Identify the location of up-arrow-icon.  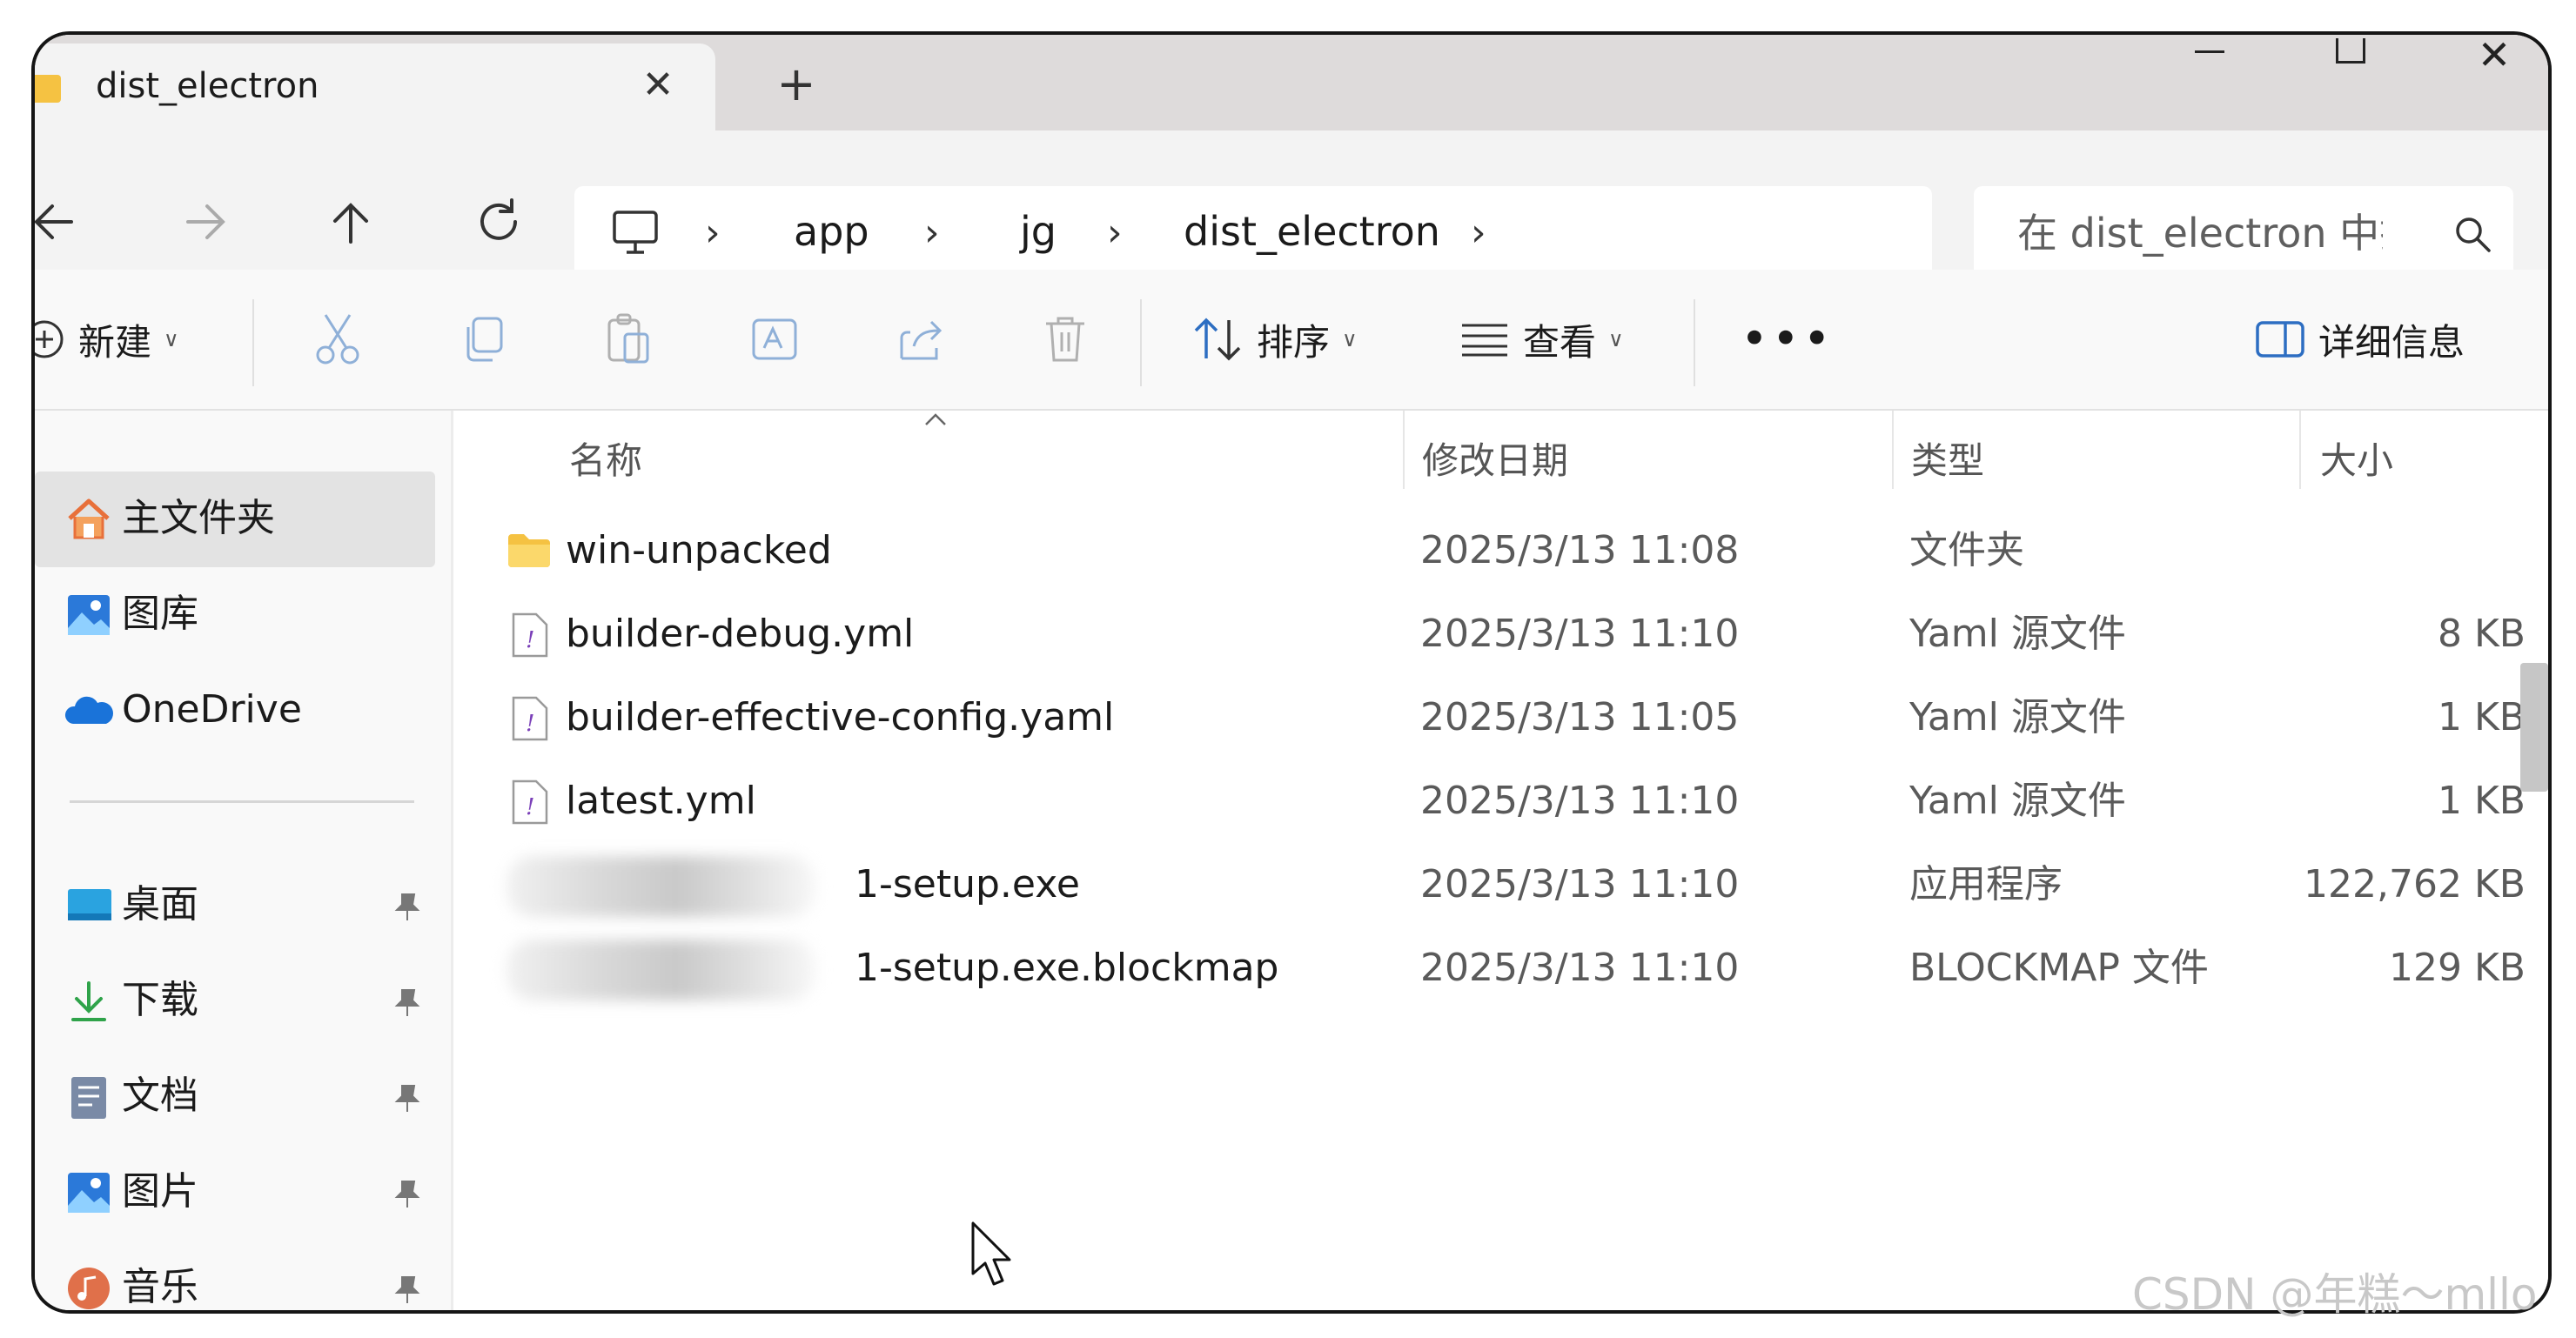
(350, 223).